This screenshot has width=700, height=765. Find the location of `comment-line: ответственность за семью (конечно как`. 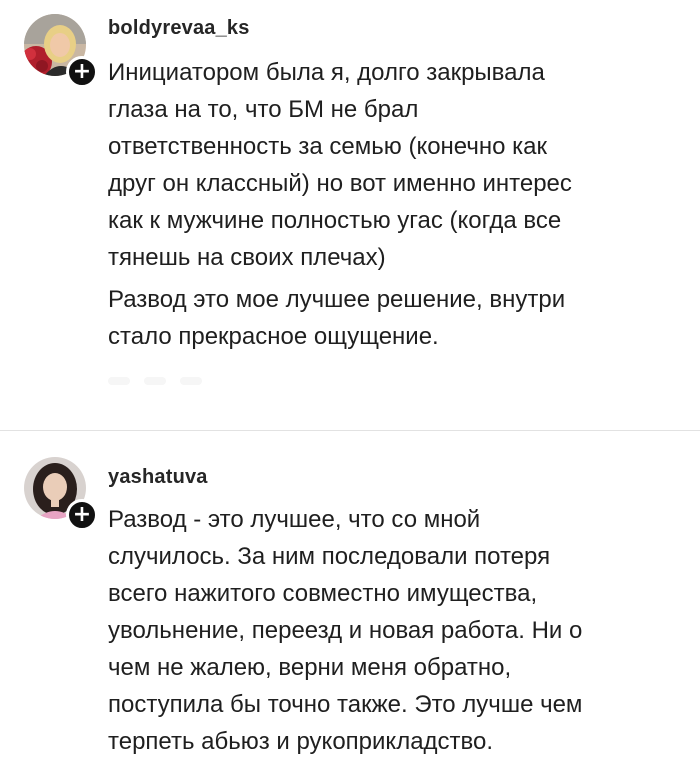

comment-line: ответственность за семью (конечно как is located at coordinates (328, 146).